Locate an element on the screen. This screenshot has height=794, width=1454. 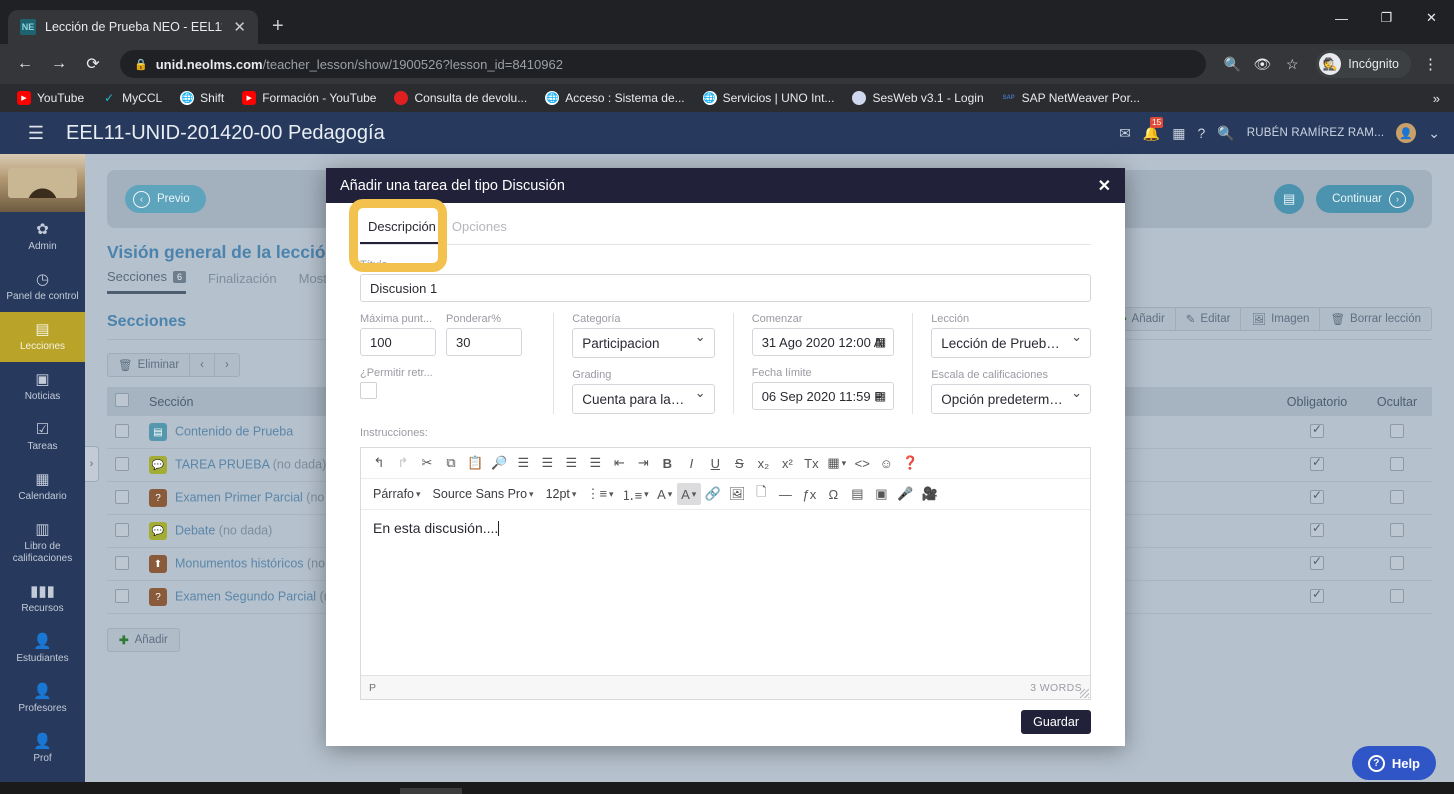
close-modal-icon: ✕ is located at coordinates (1104, 186).